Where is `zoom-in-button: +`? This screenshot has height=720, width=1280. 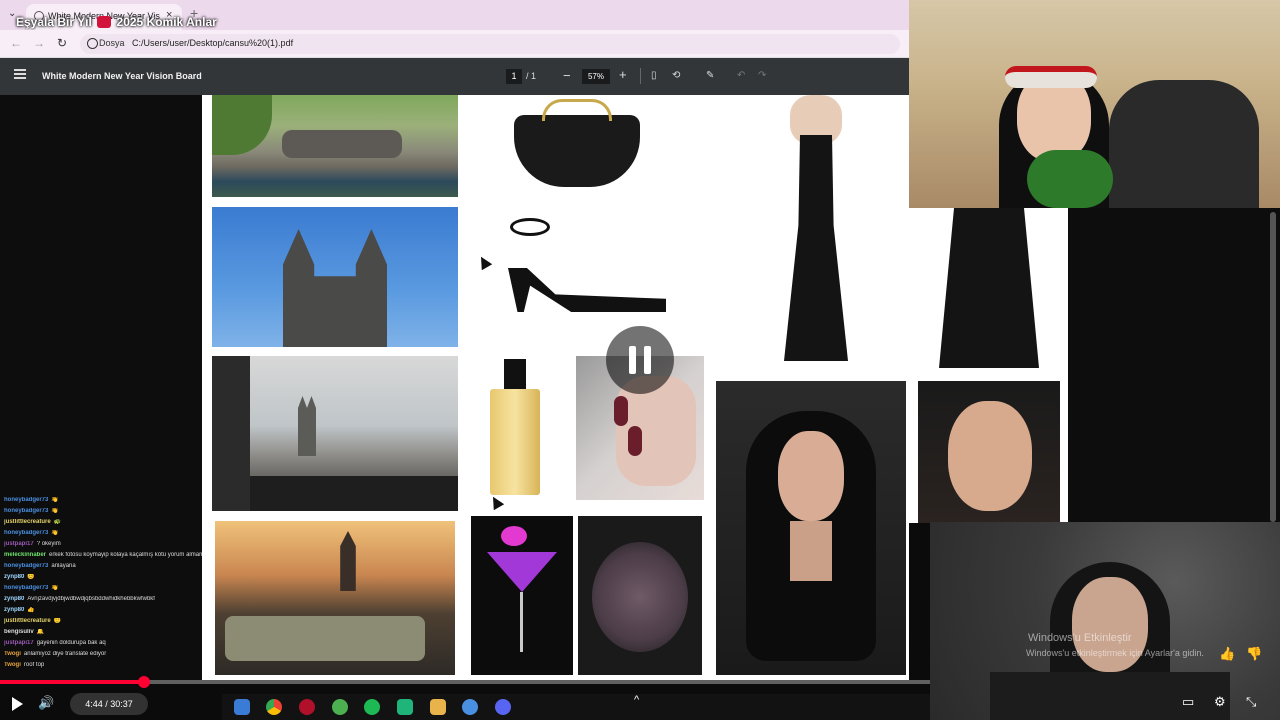 zoom-in-button: + is located at coordinates (623, 74).